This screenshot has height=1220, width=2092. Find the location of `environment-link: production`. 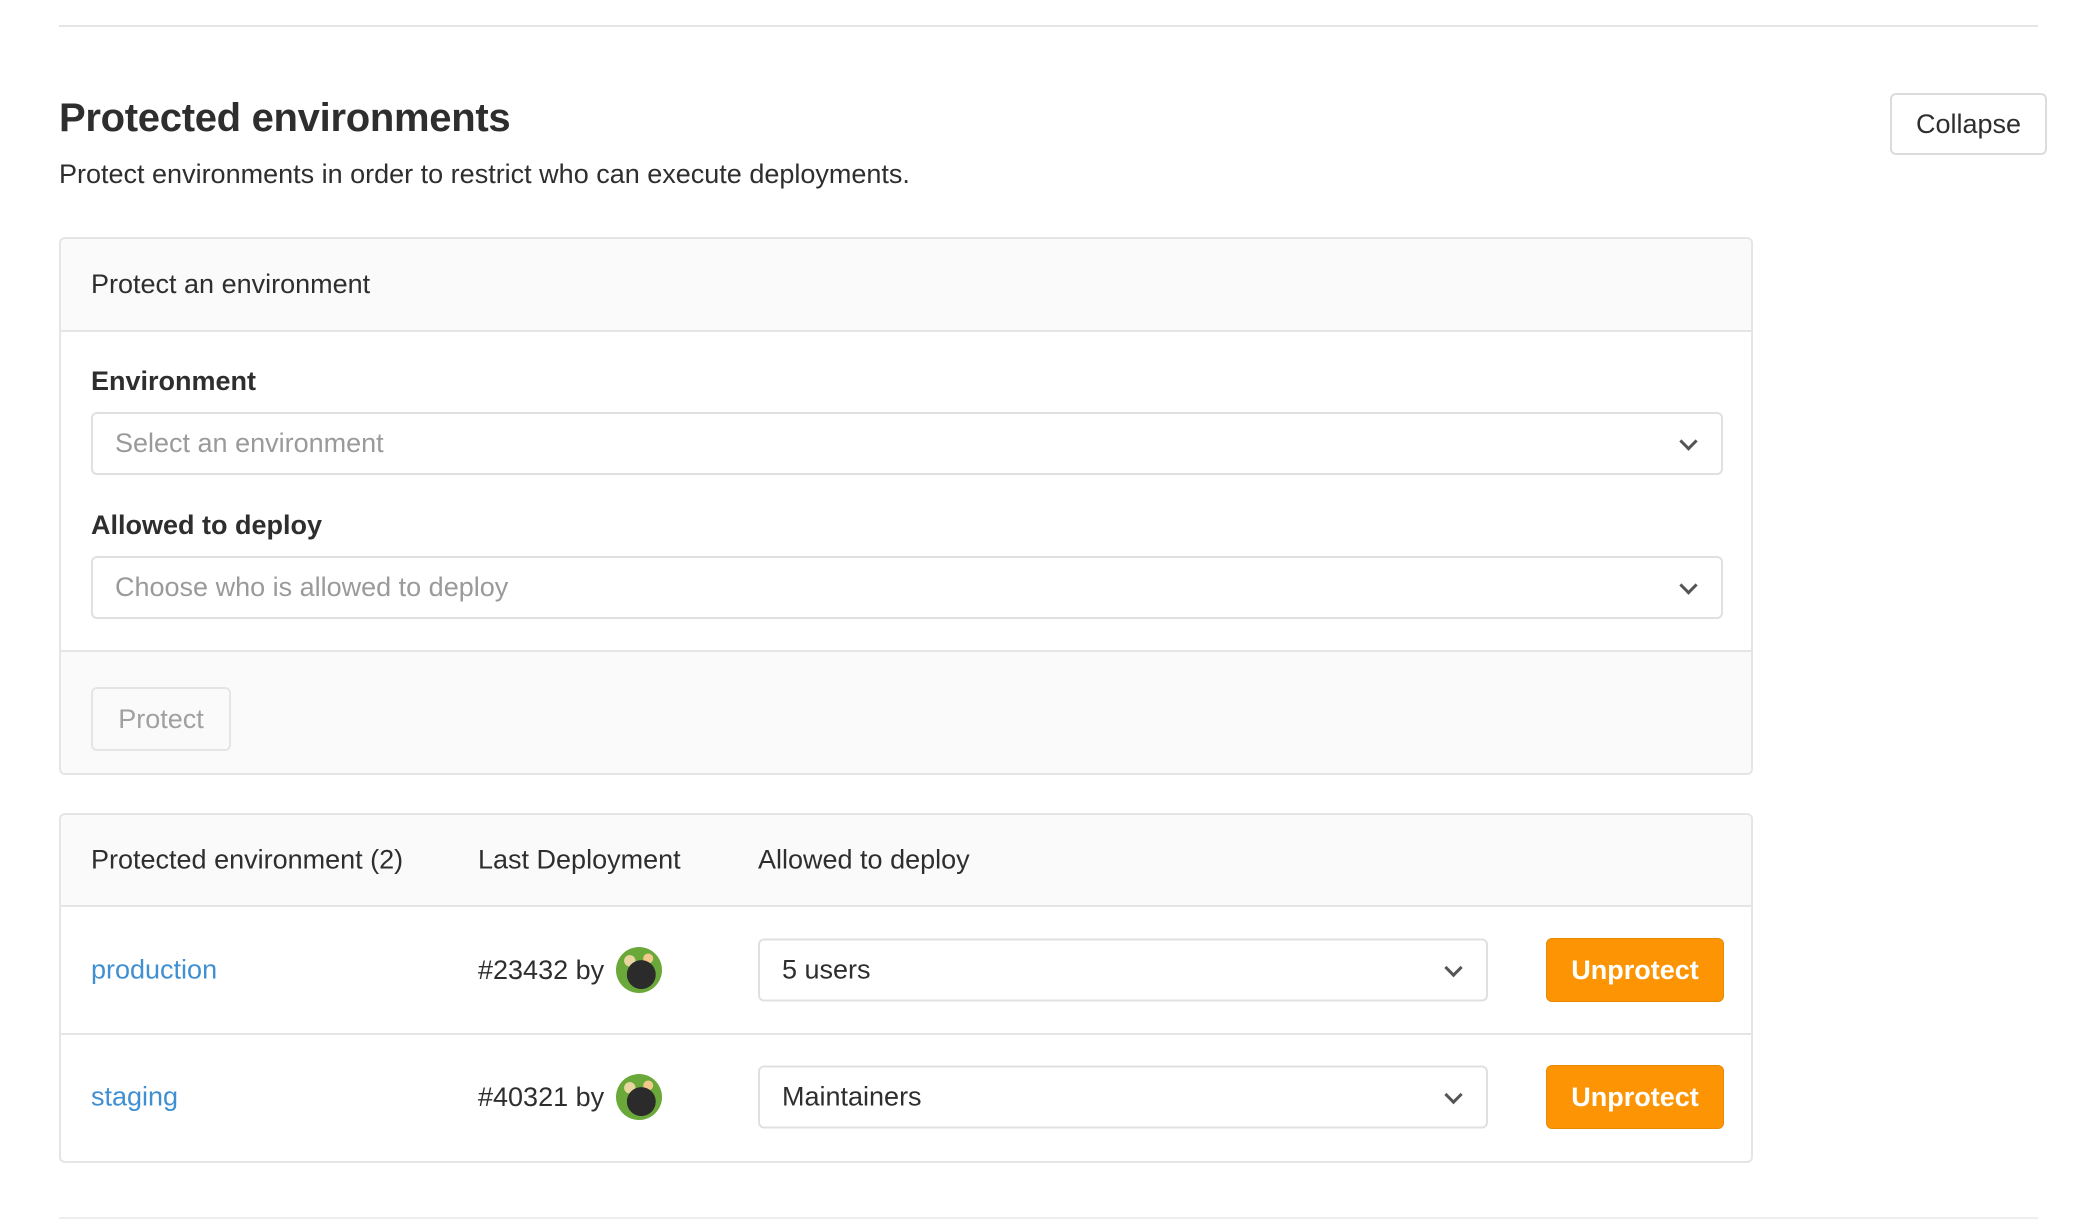

environment-link: production is located at coordinates (154, 970).